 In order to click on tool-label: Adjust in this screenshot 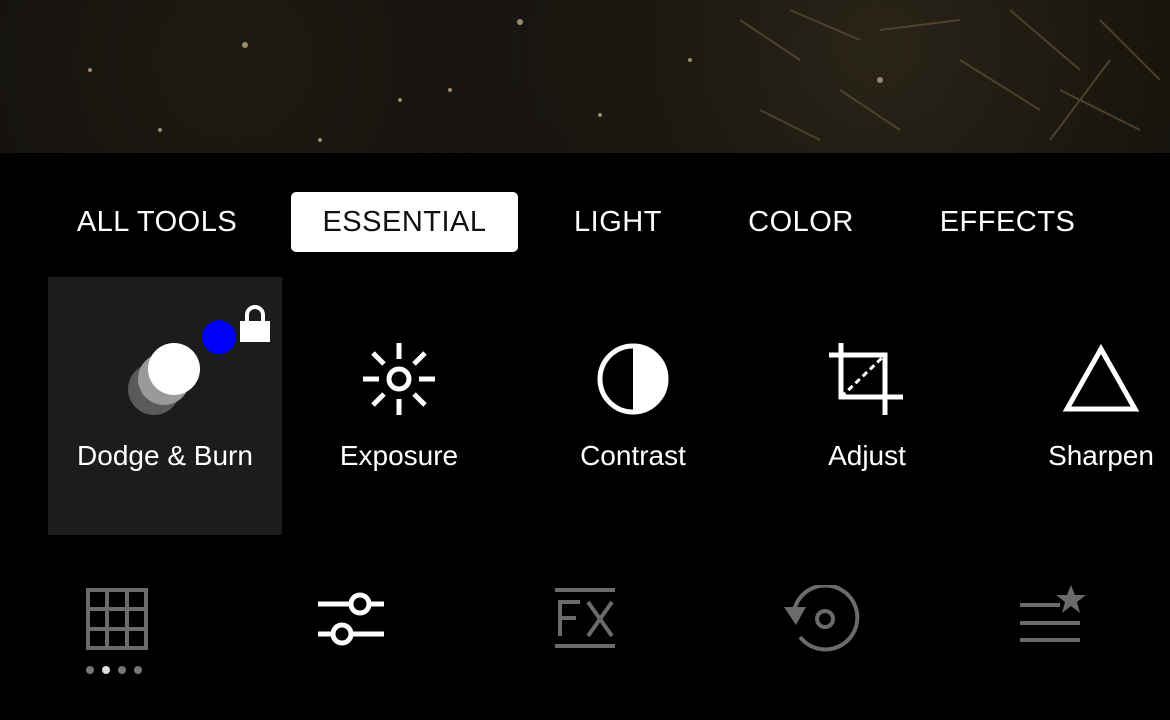, I will do `click(867, 455)`.